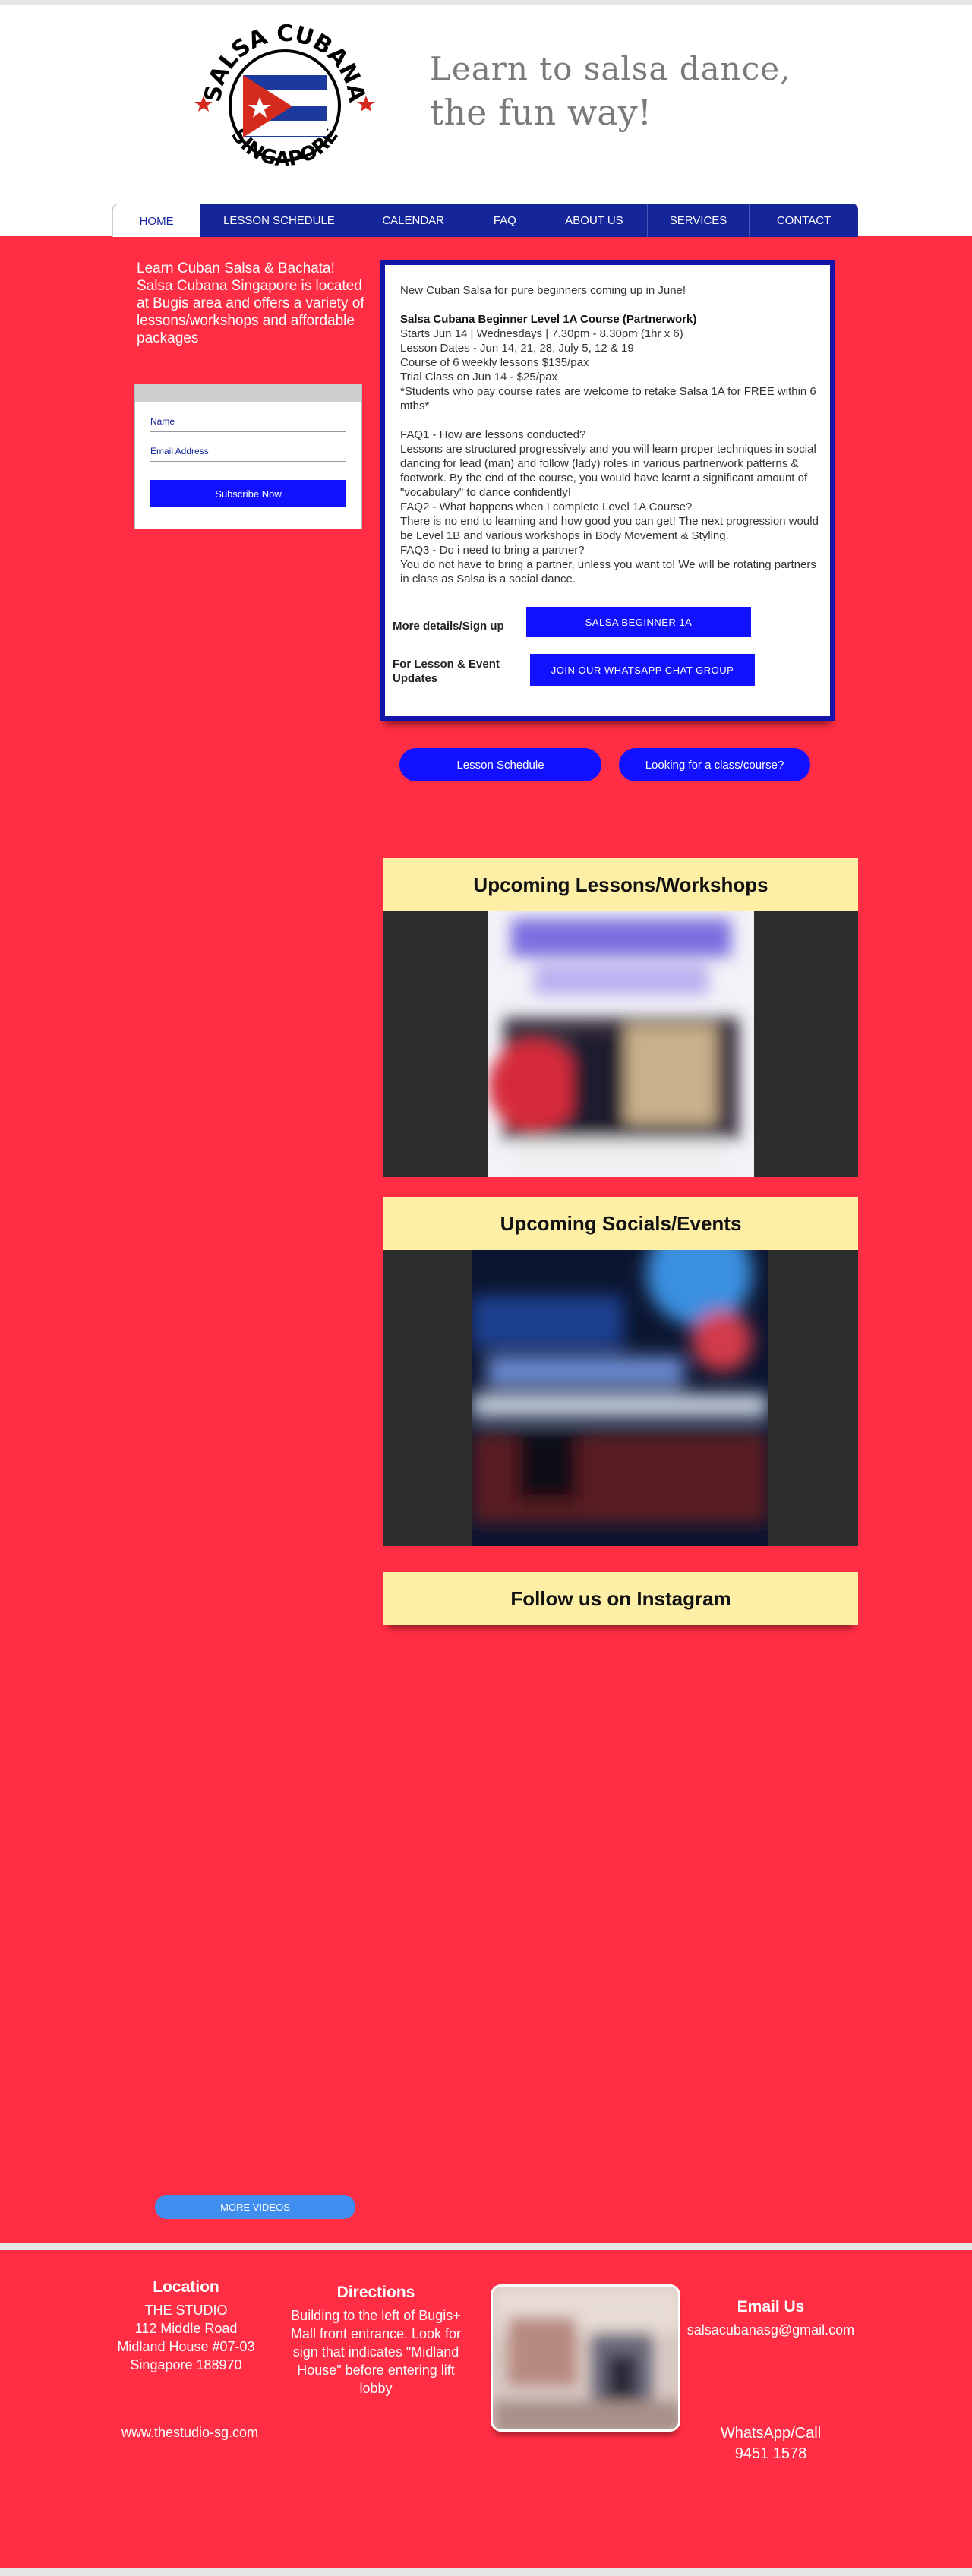  What do you see at coordinates (804, 221) in the screenshot?
I see `nav-contact: CONTACT` at bounding box center [804, 221].